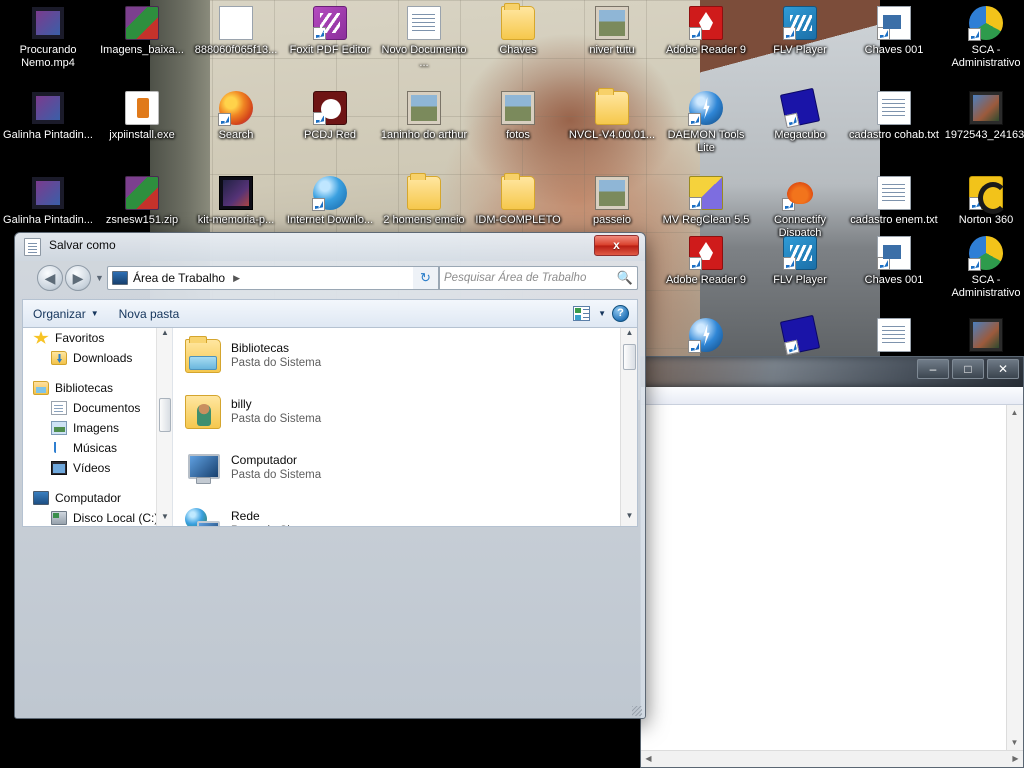  What do you see at coordinates (97, 448) in the screenshot?
I see `sidebar-item-m-sicas: Músicas` at bounding box center [97, 448].